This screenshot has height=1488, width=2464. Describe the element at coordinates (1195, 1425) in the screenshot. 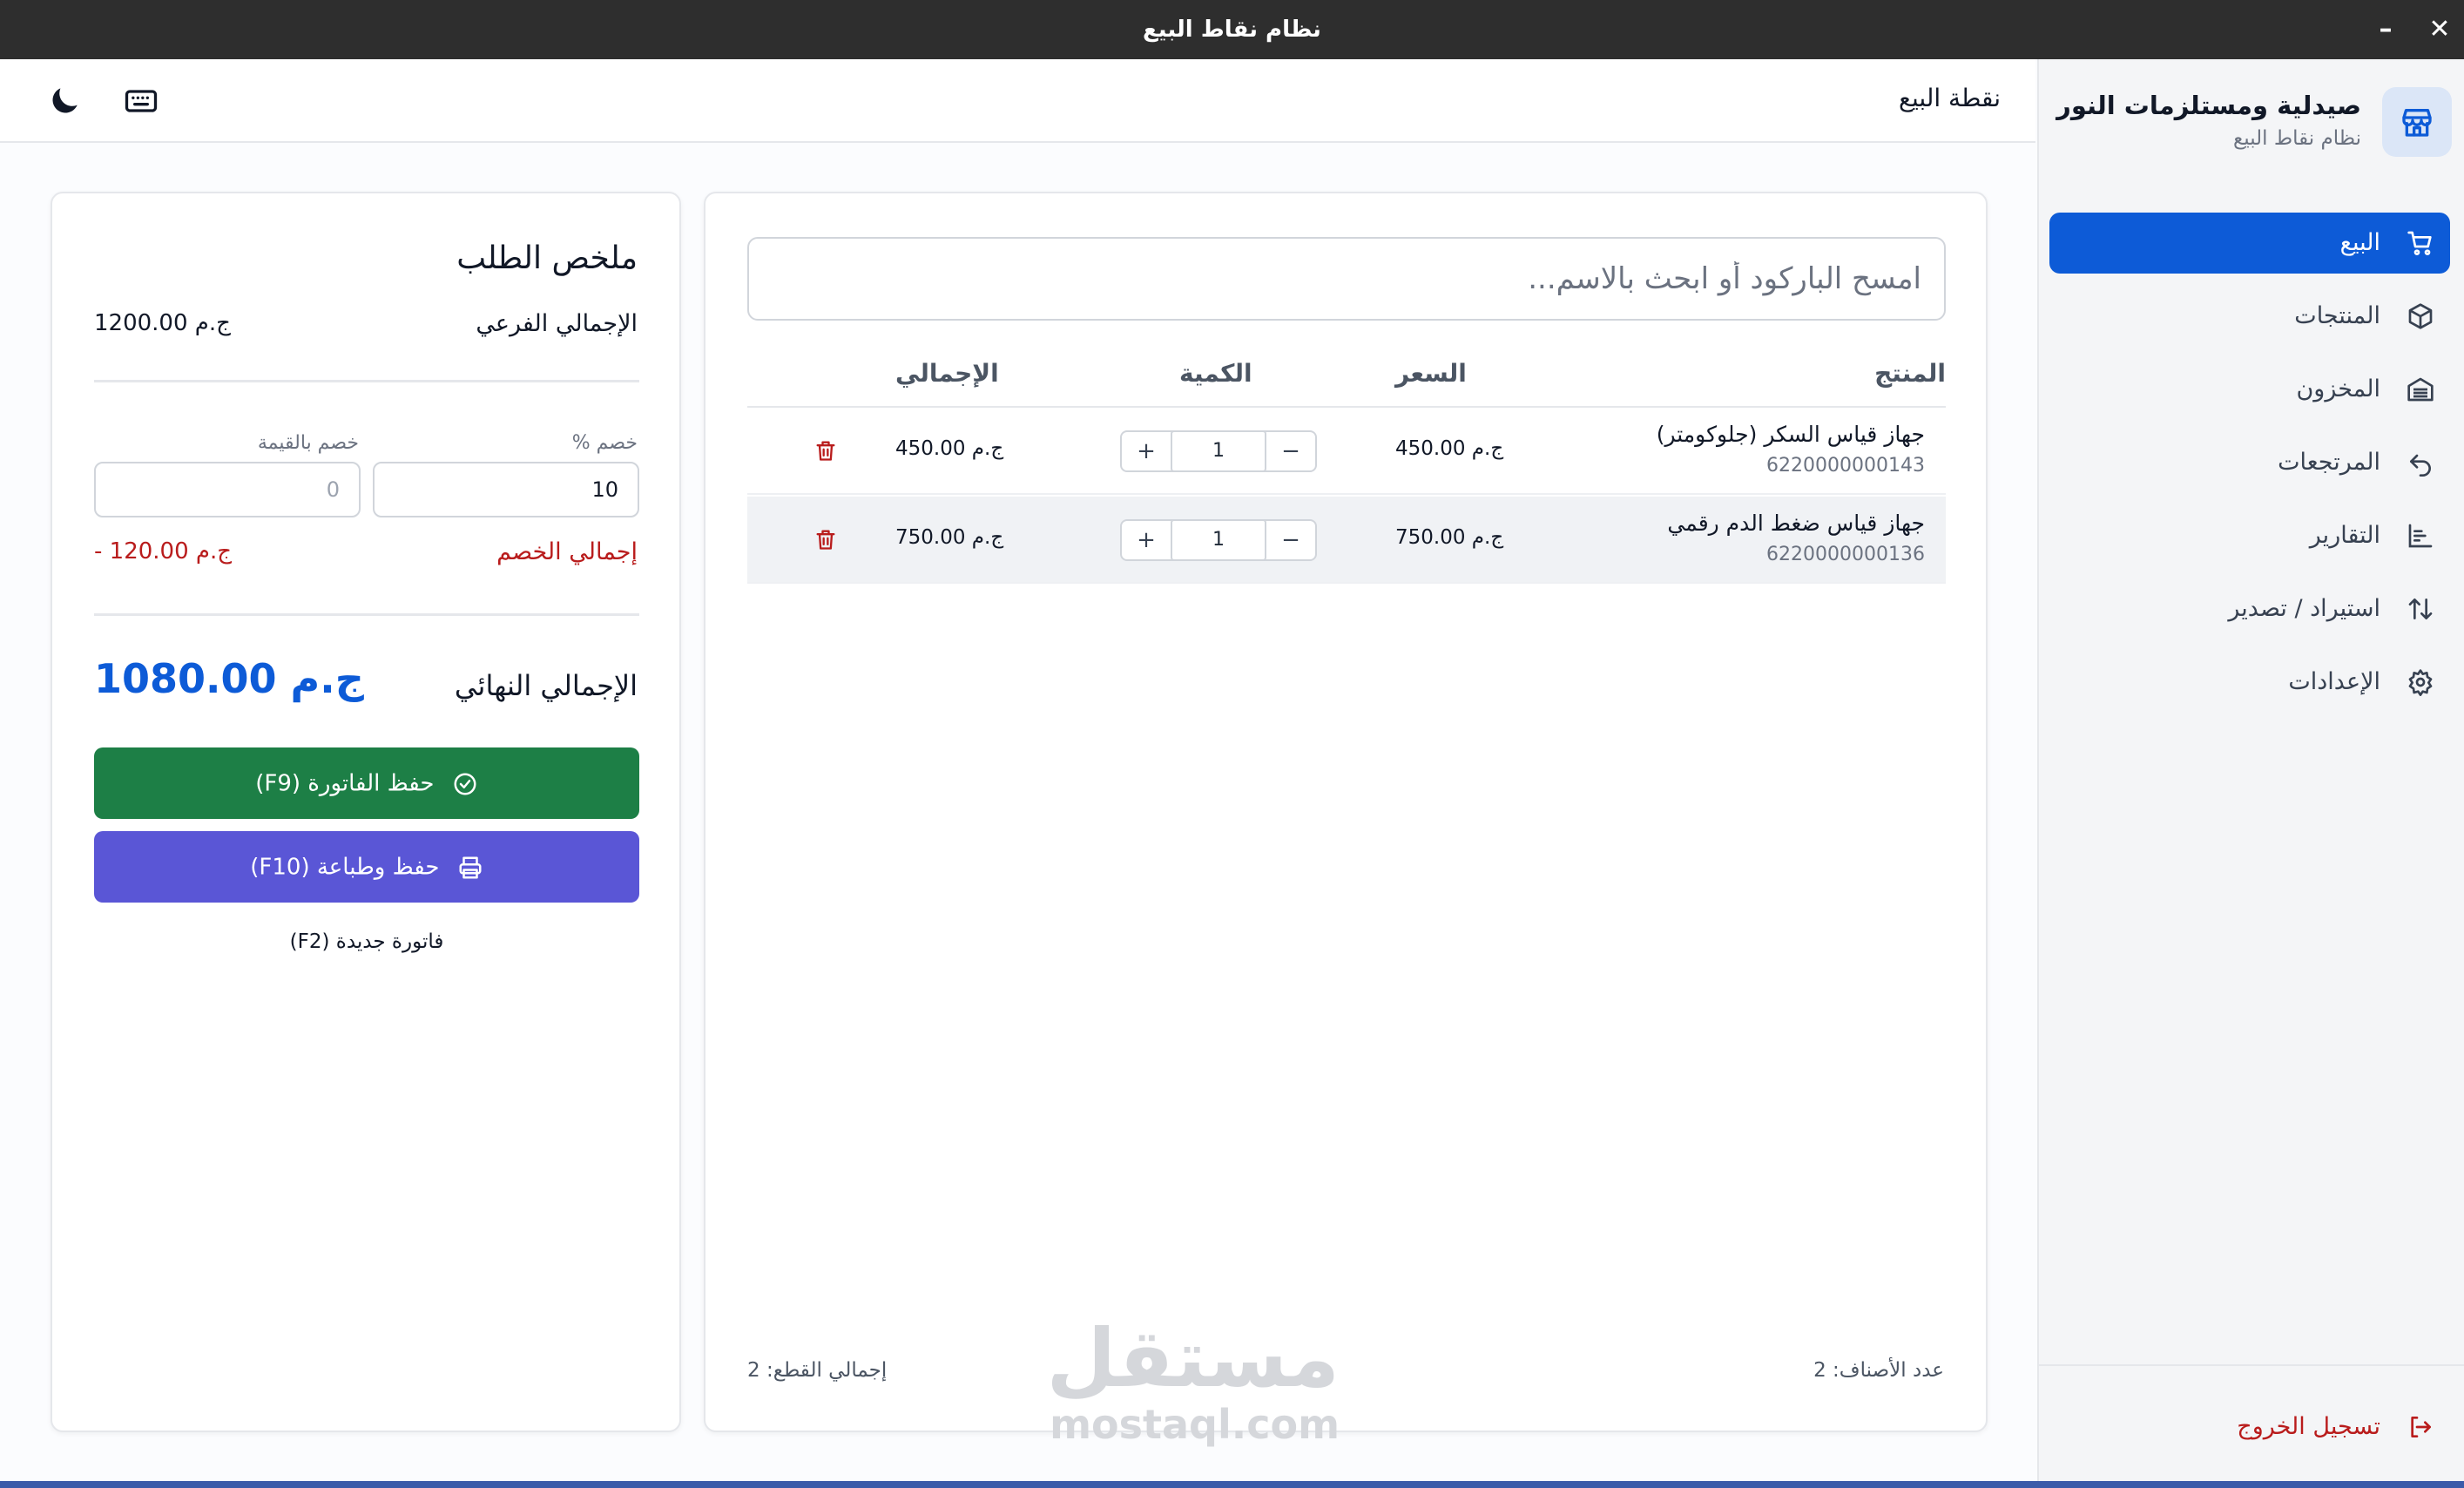

I see `watermark-latin: mostaql.com` at that location.